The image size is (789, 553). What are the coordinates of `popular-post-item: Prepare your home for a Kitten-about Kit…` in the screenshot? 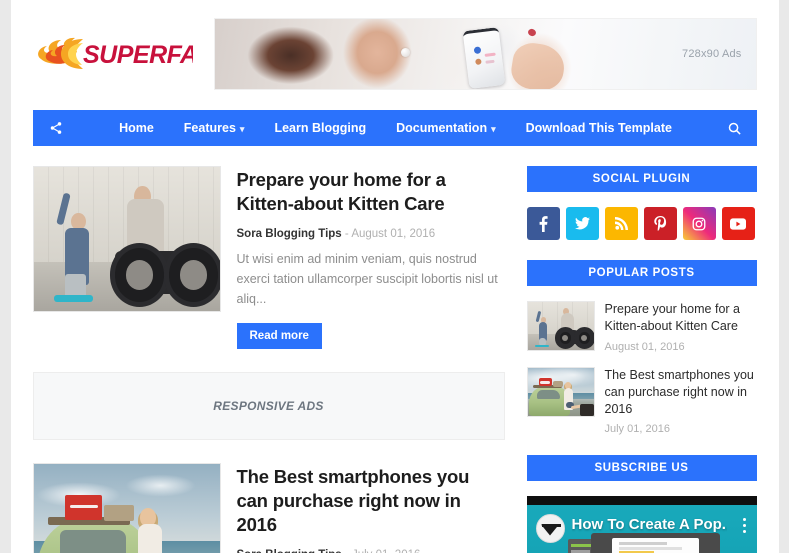 It's located at (641, 327).